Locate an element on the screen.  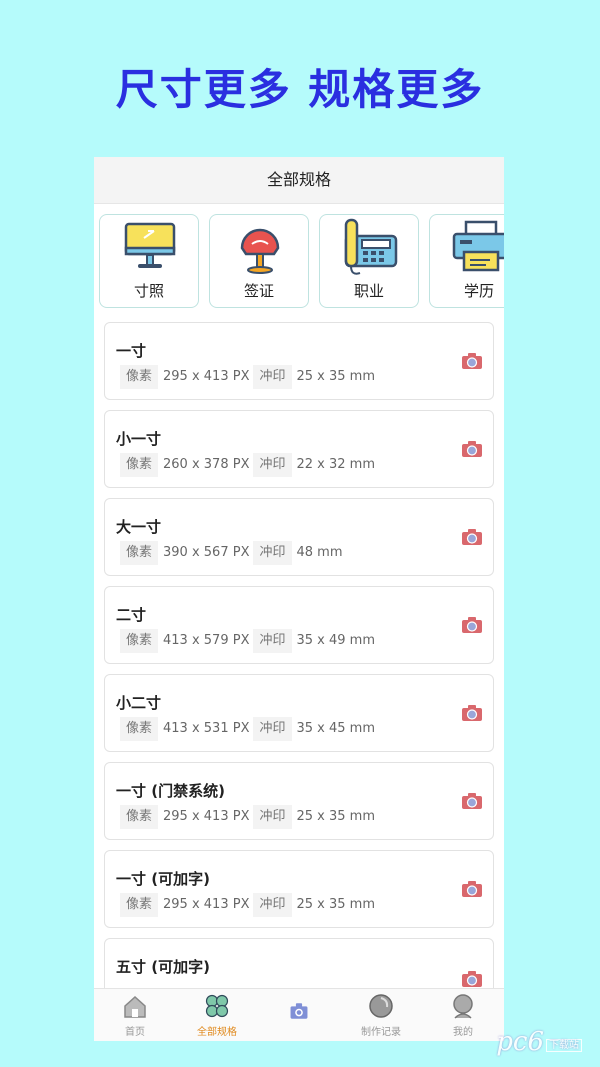
spec-name: 一寸 is located at coordinates (131, 351).